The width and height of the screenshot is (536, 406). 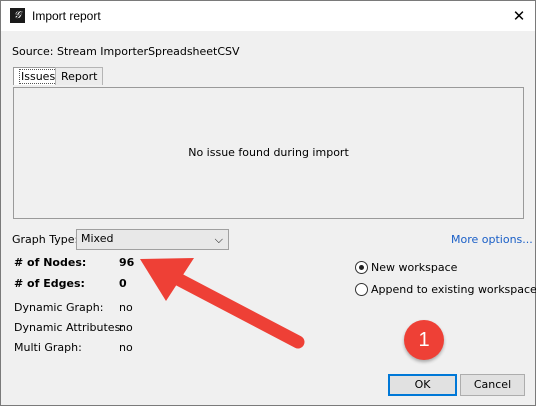 What do you see at coordinates (126, 327) in the screenshot?
I see `dynamic-attributes-value: no` at bounding box center [126, 327].